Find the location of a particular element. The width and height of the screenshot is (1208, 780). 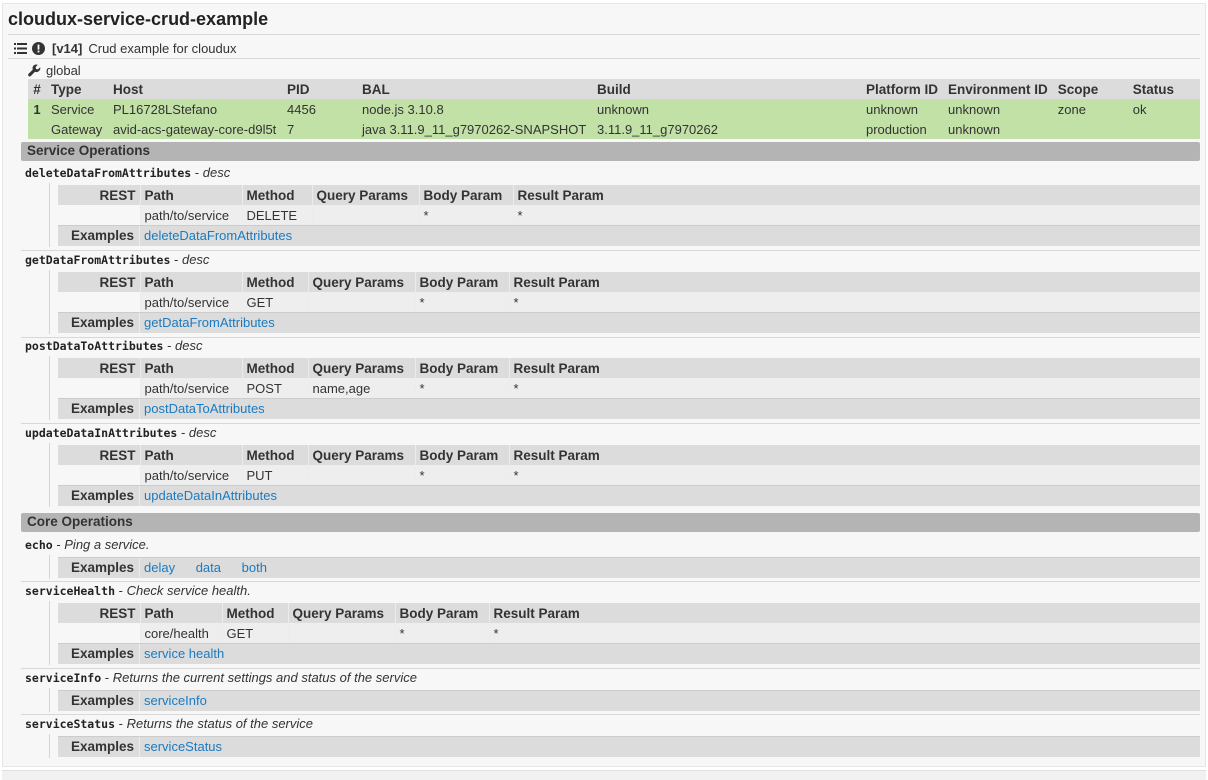

section-core-operations: Core Operations is located at coordinates (610, 522).